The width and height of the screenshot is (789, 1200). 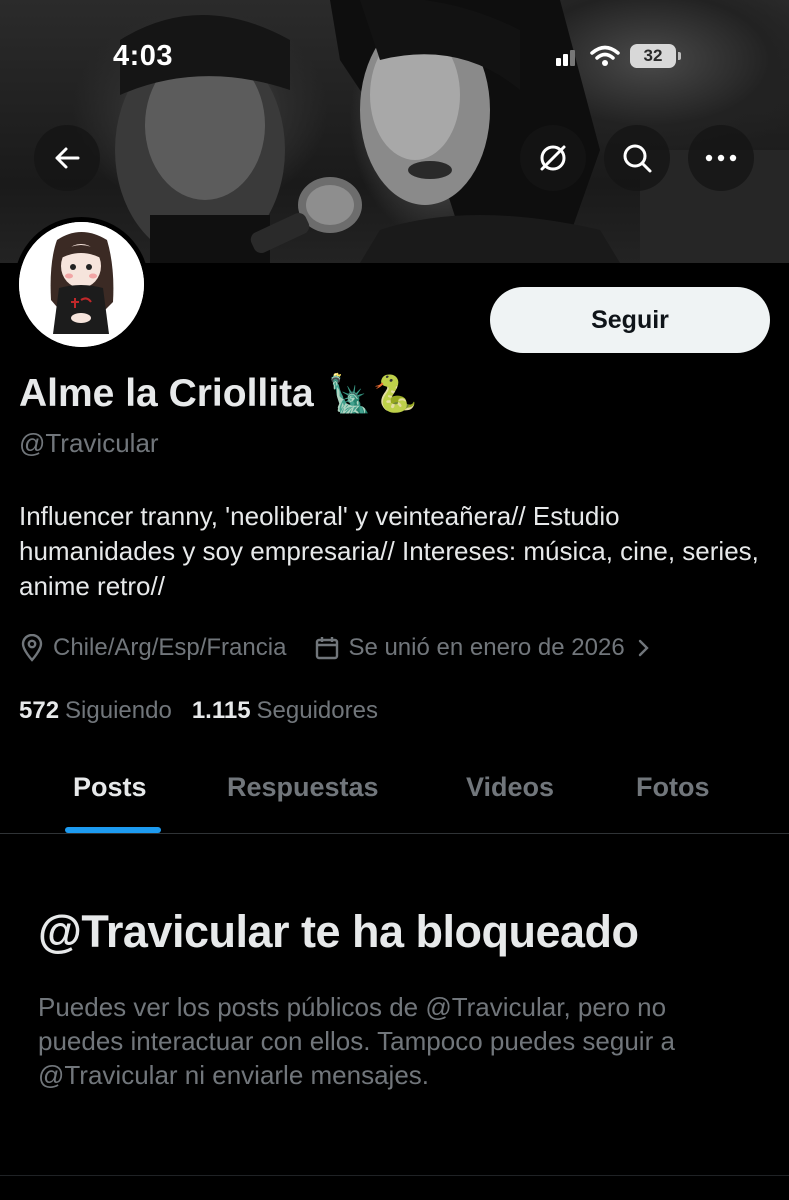 What do you see at coordinates (372, 393) in the screenshot?
I see `name-emojis: 🗽🐍` at bounding box center [372, 393].